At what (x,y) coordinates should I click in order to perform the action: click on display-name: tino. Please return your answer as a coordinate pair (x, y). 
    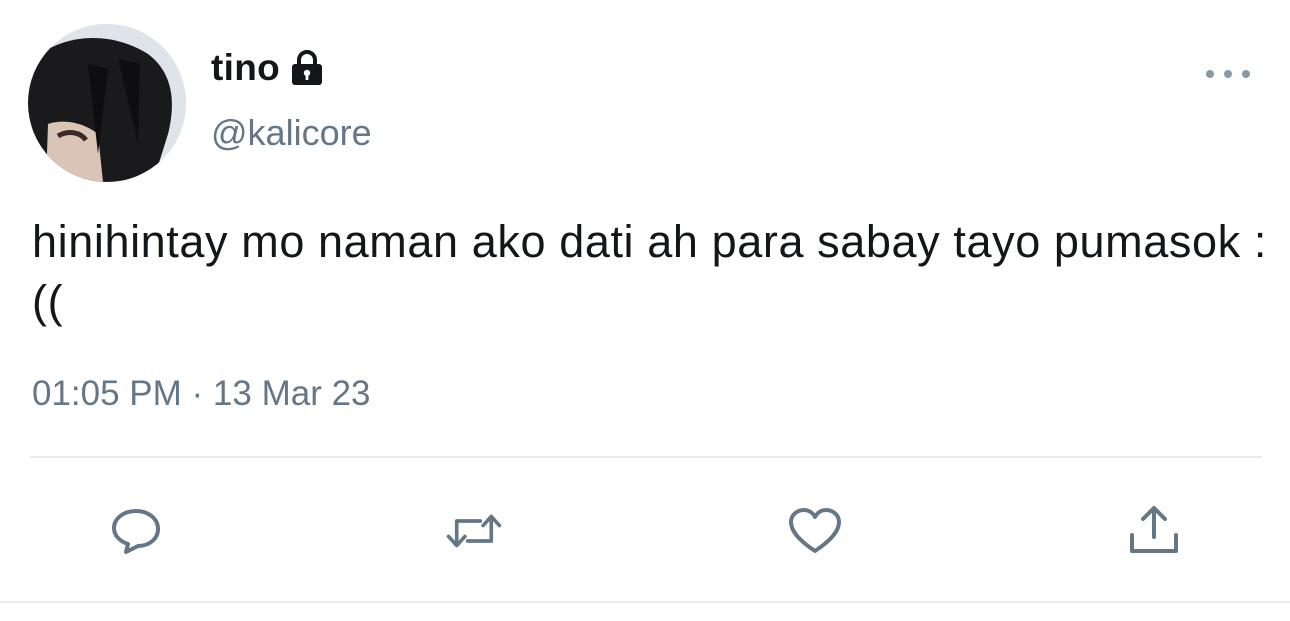
    Looking at the image, I should click on (245, 68).